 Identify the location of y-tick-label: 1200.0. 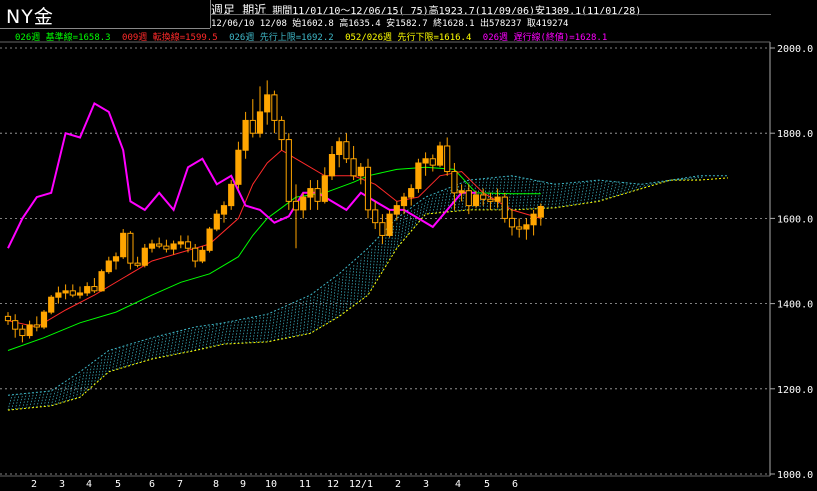
(795, 390).